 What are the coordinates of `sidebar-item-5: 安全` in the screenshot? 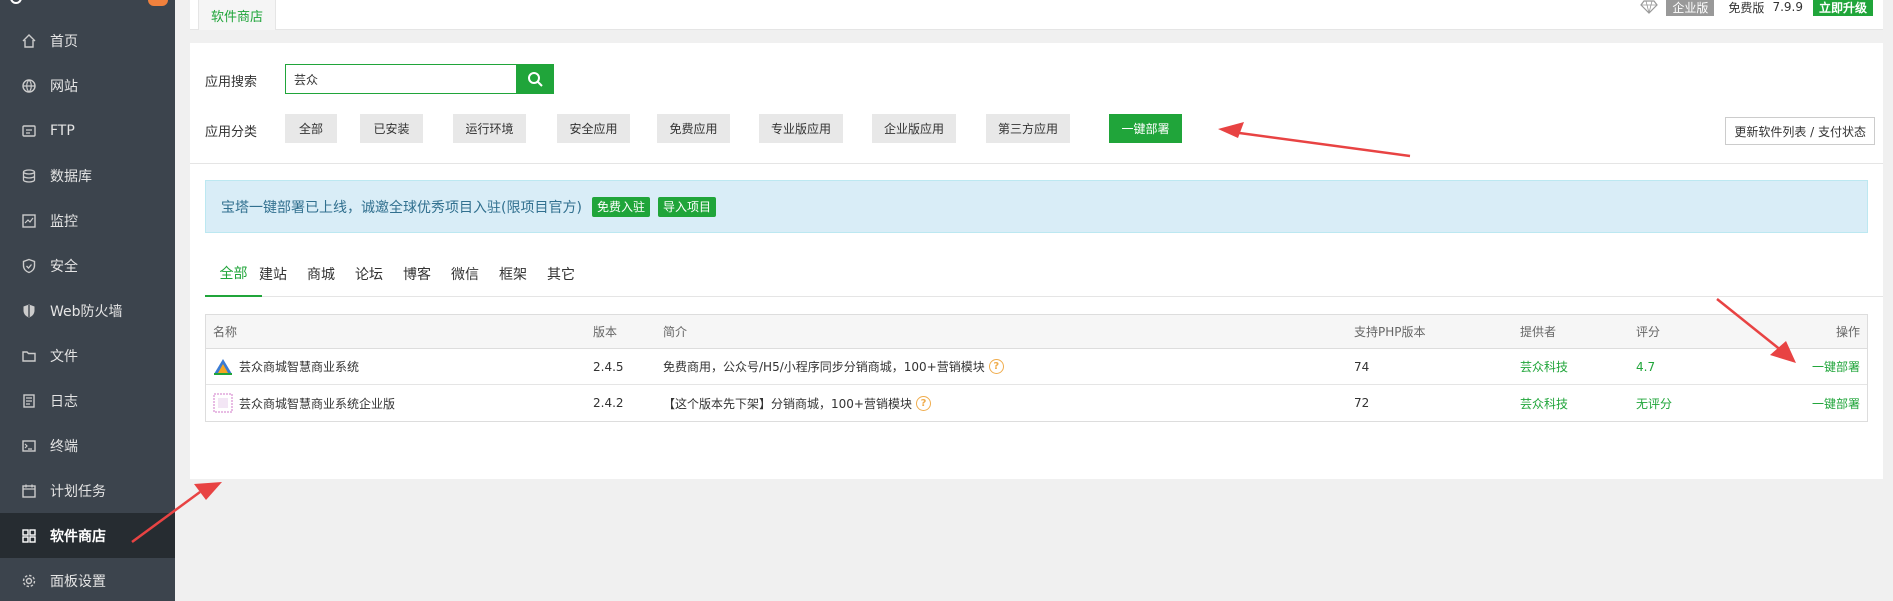 It's located at (87, 265).